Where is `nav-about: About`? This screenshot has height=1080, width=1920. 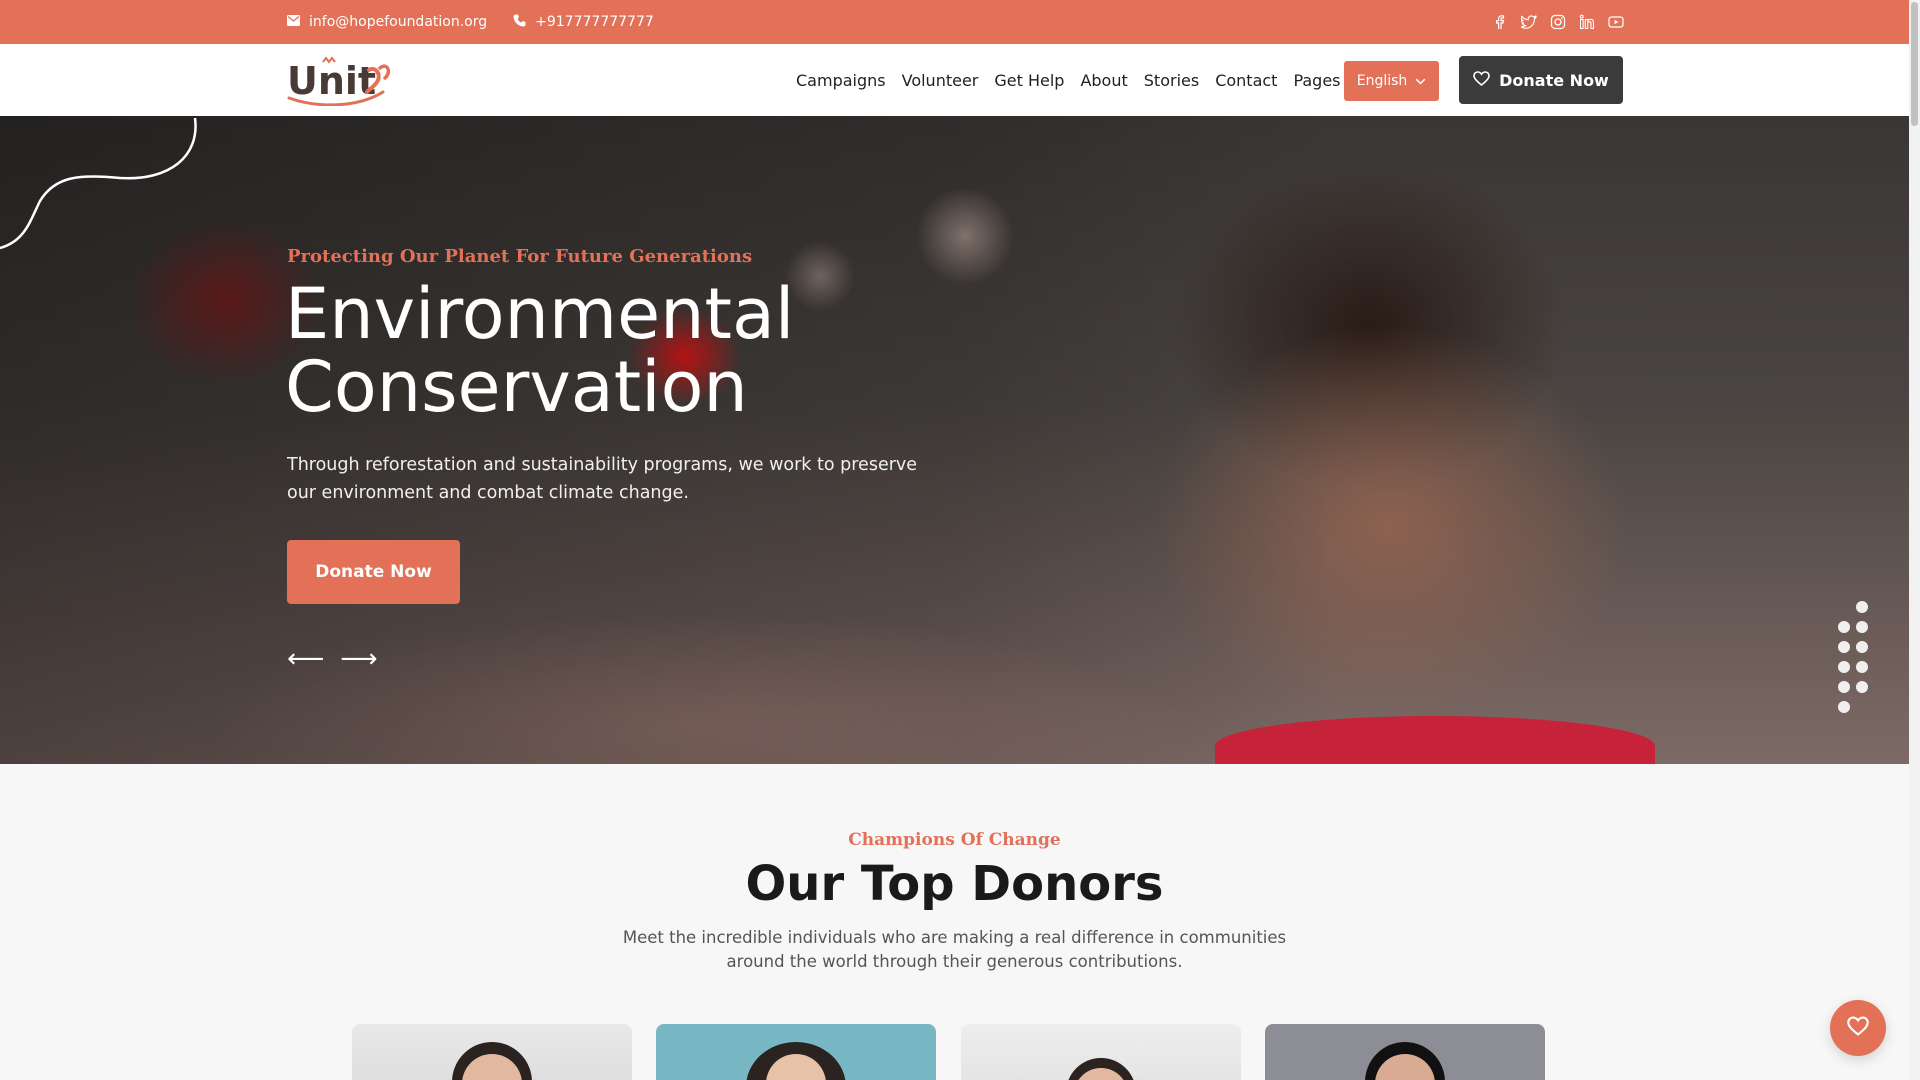 nav-about: About is located at coordinates (1103, 80).